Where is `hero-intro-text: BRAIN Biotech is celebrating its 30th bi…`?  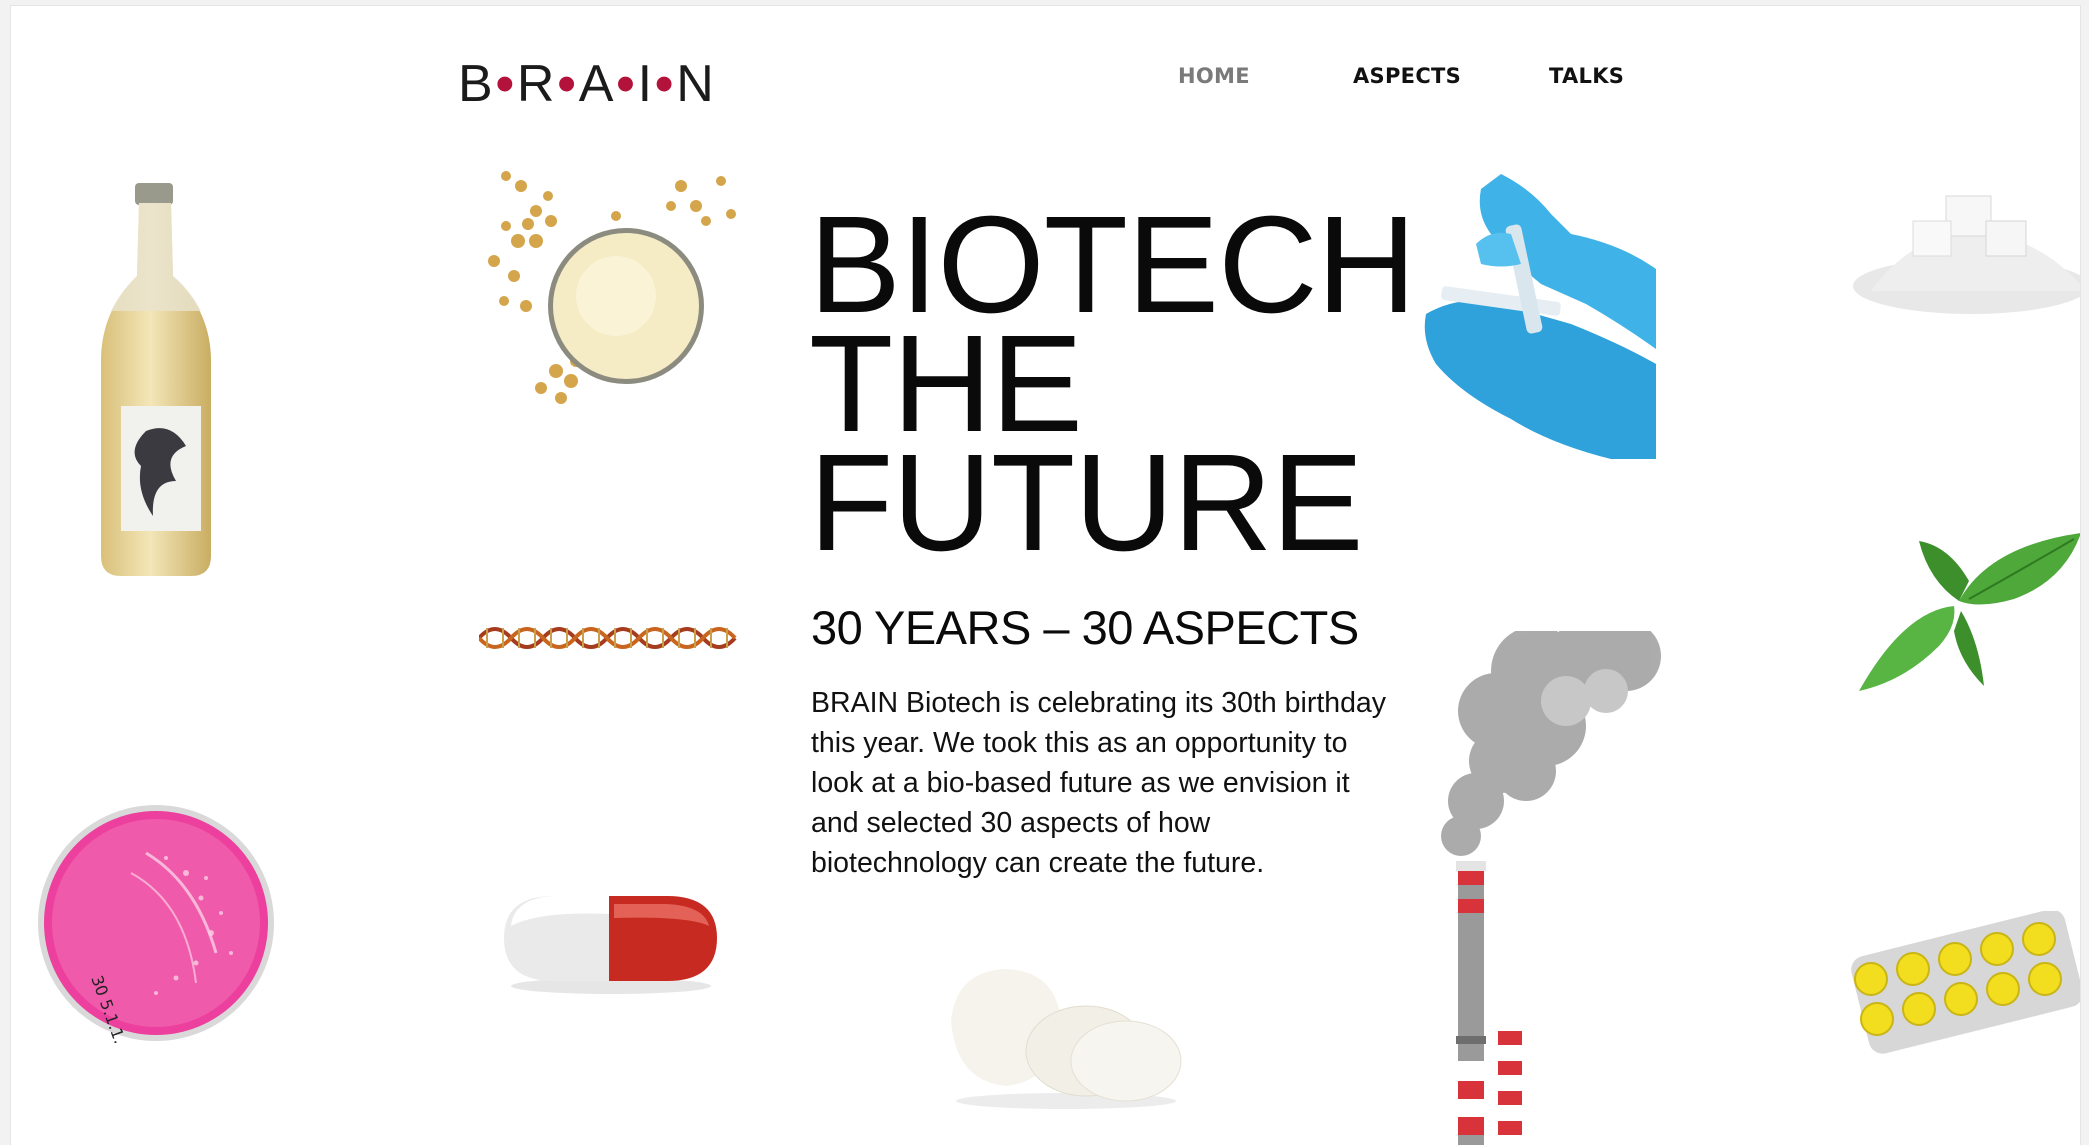
hero-intro-text: BRAIN Biotech is celebrating its 30th bi… is located at coordinates (1099, 783).